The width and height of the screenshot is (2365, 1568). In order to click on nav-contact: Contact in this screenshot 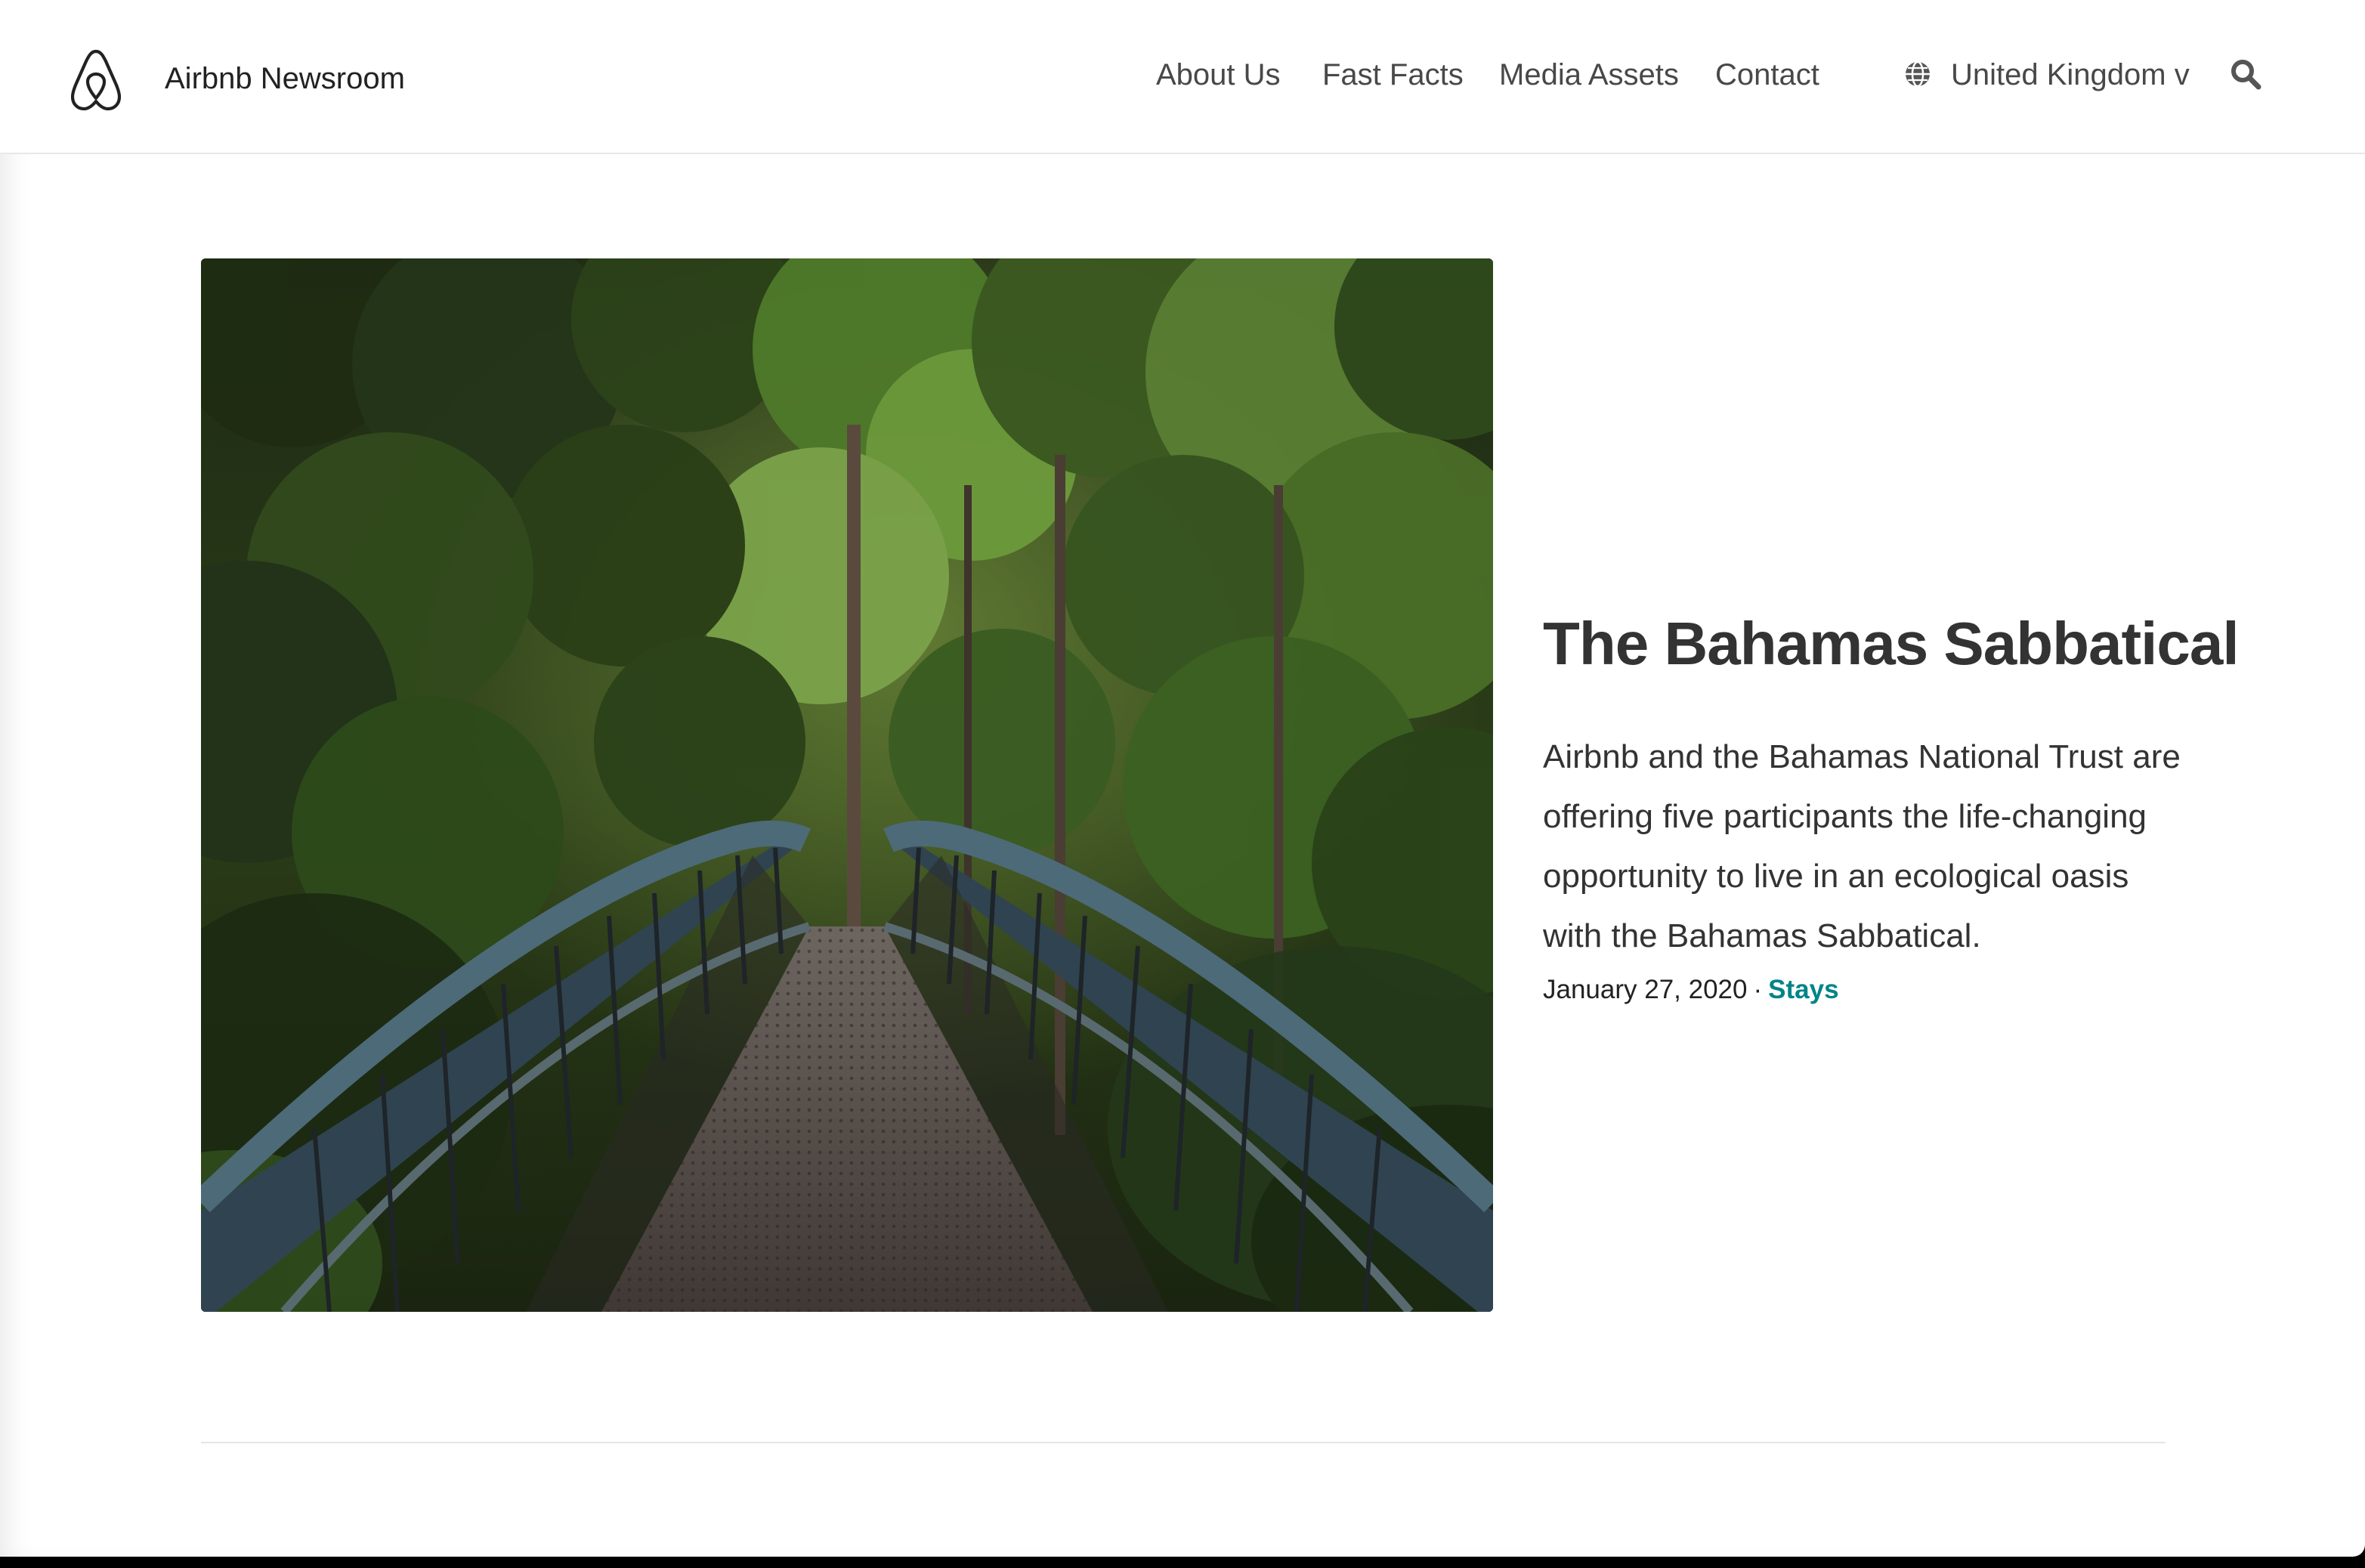, I will do `click(1767, 75)`.